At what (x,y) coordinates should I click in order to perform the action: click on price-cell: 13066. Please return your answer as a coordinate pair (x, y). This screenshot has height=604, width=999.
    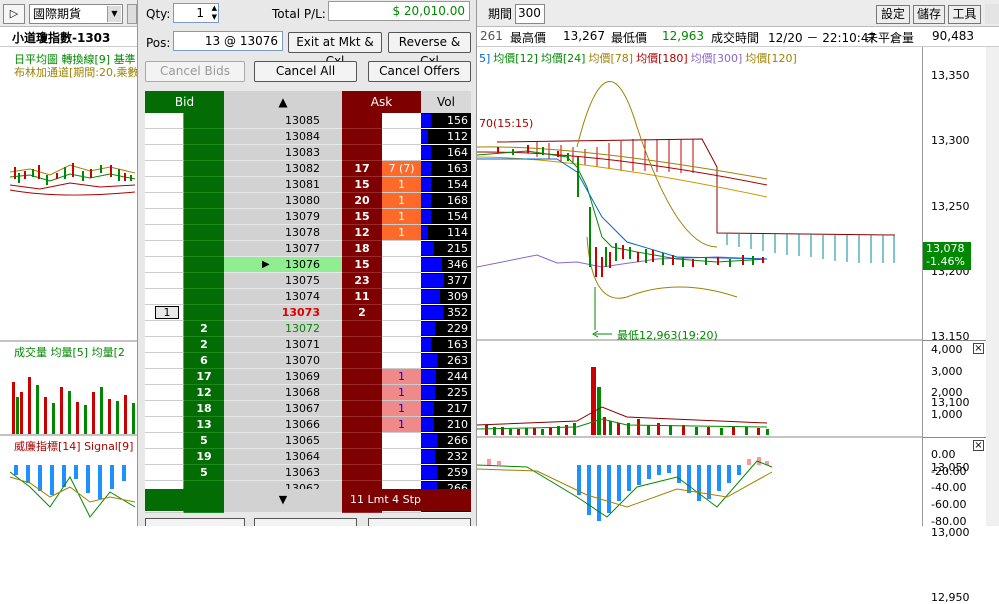
    Looking at the image, I should click on (283, 425).